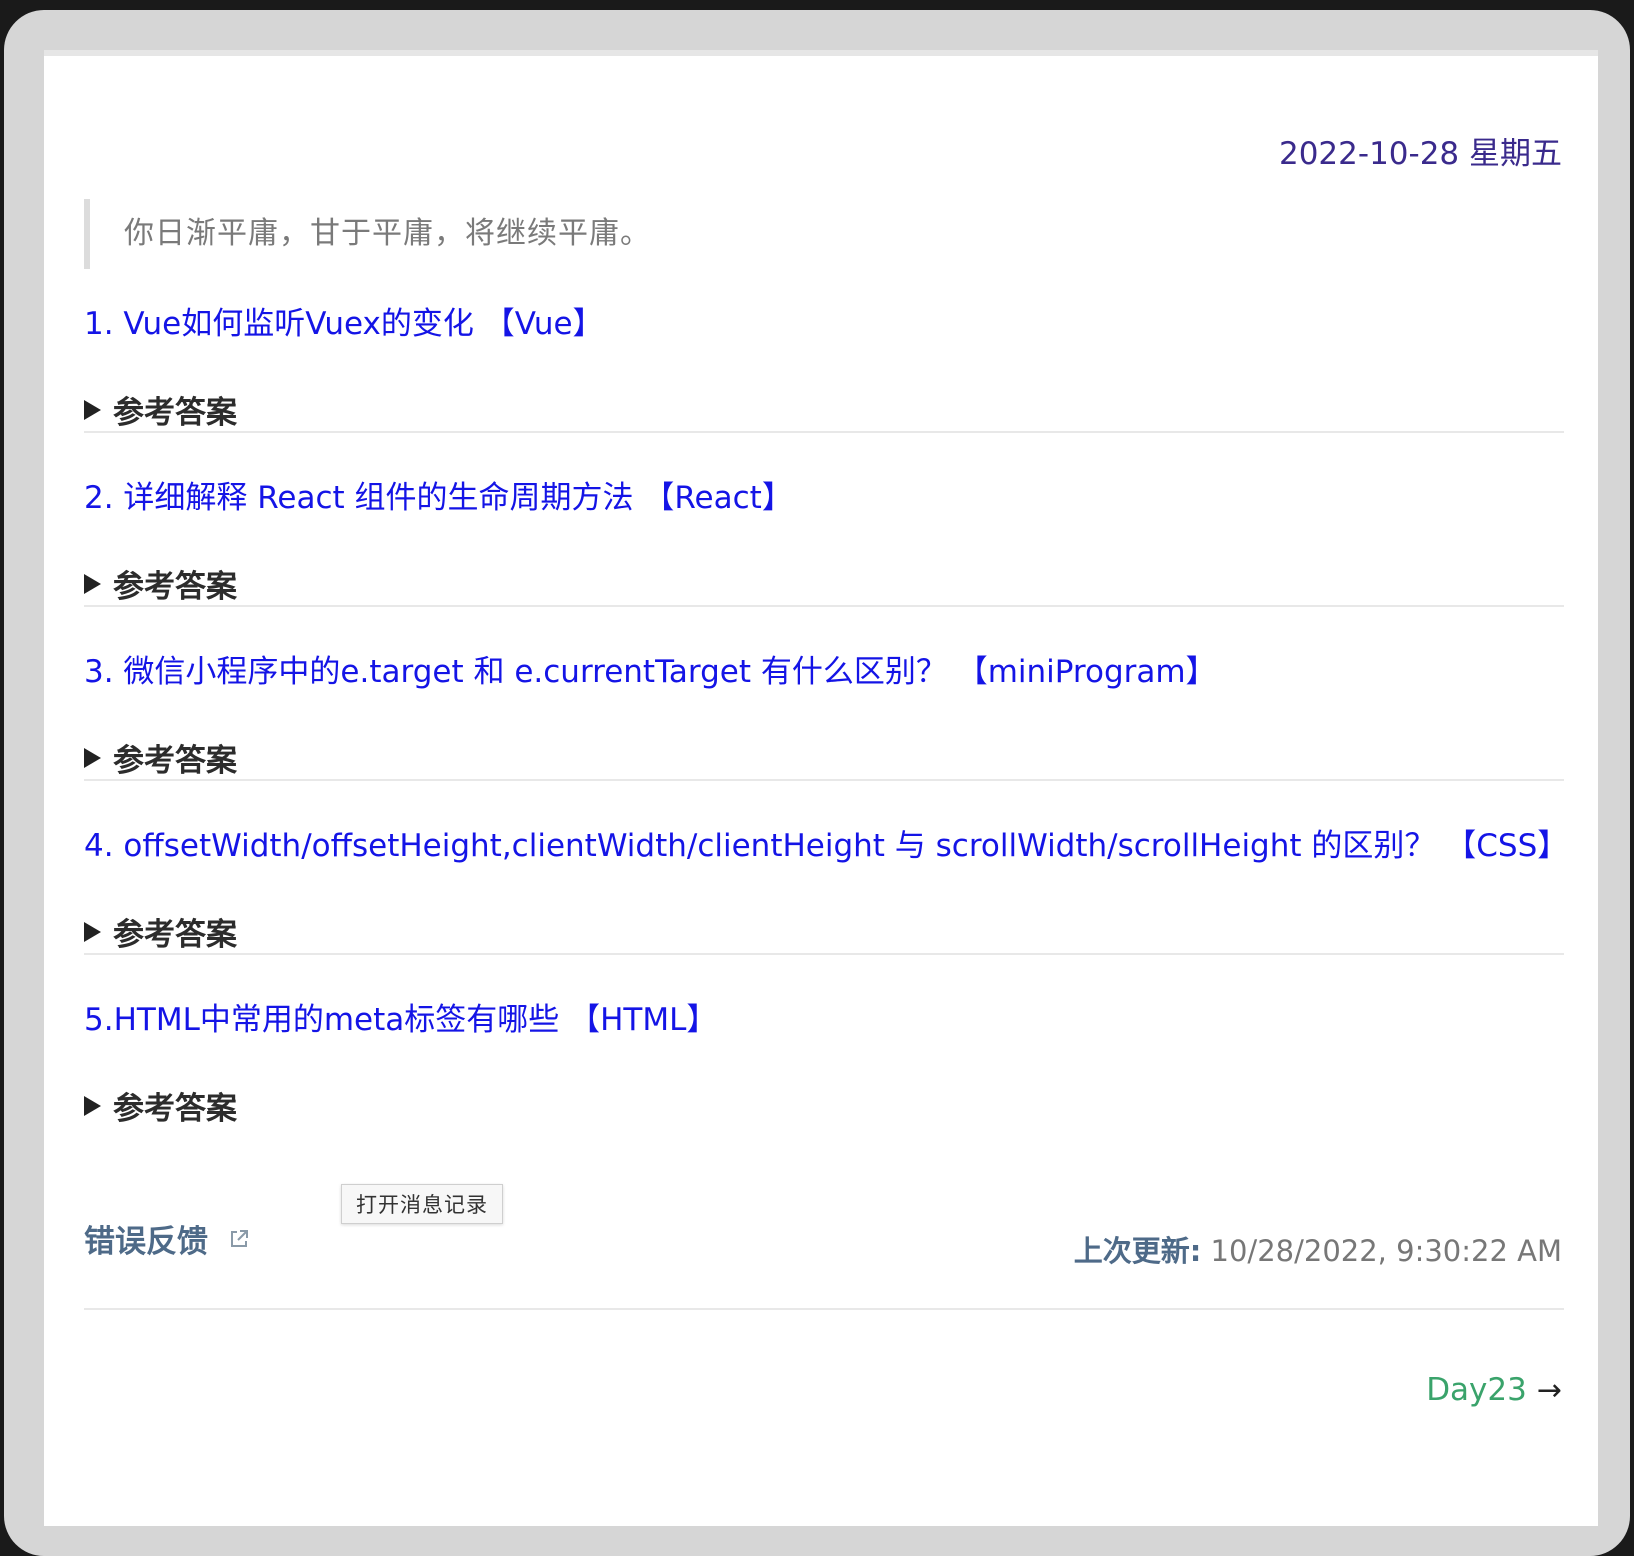  Describe the element at coordinates (824, 757) in the screenshot. I see `answer-toggle-3: 参考答案` at that location.